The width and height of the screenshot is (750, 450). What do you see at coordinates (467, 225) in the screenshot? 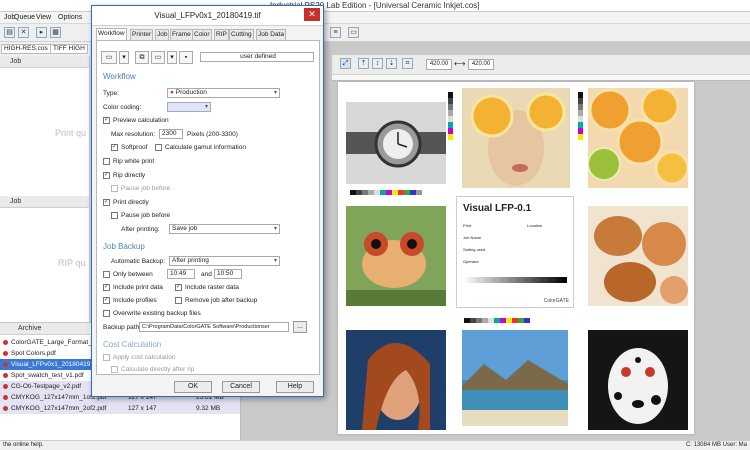
I see `info-label-print: Print` at bounding box center [467, 225].